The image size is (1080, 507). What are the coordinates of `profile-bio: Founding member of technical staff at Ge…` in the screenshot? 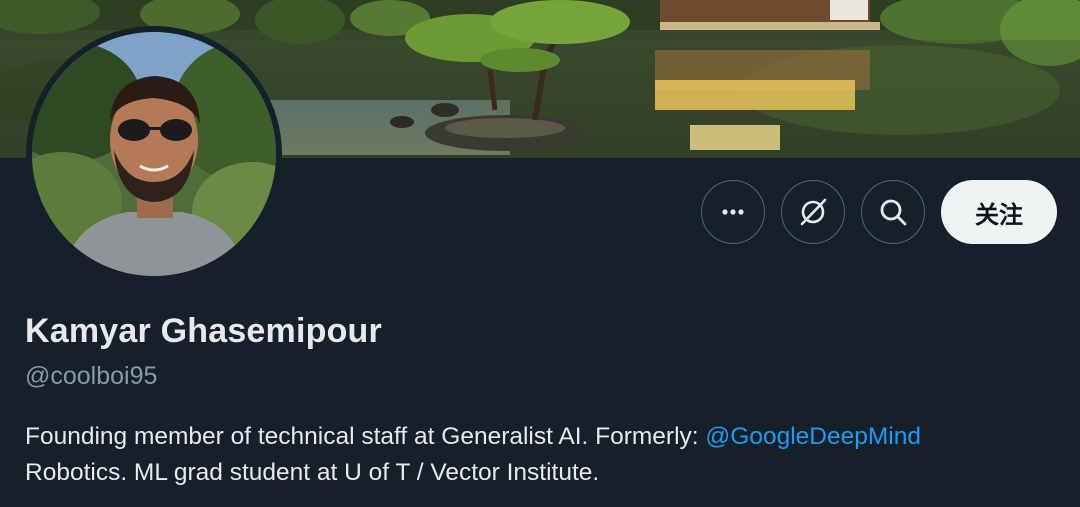 It's located at (545, 455).